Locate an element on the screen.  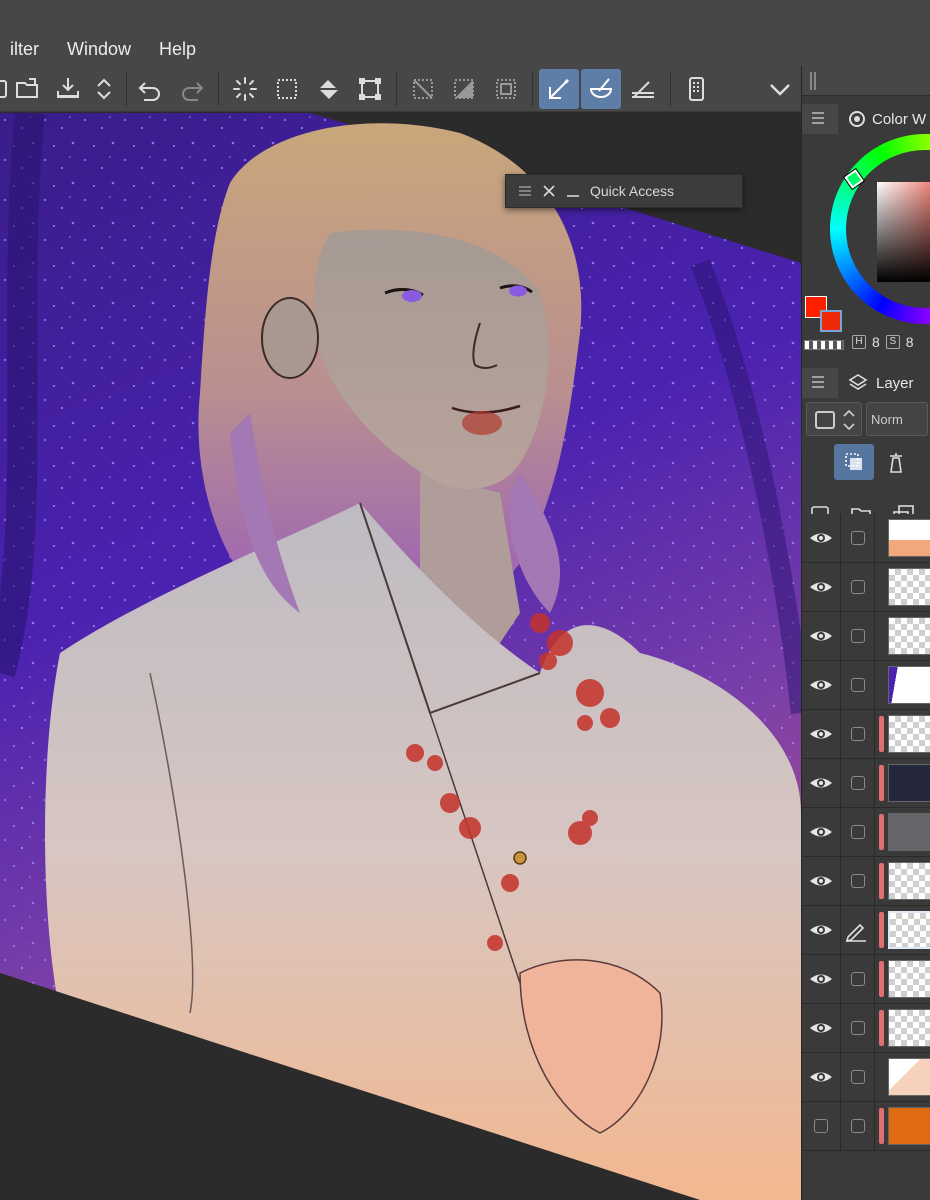
visibility-checkbox is located at coordinates (821, 1126).